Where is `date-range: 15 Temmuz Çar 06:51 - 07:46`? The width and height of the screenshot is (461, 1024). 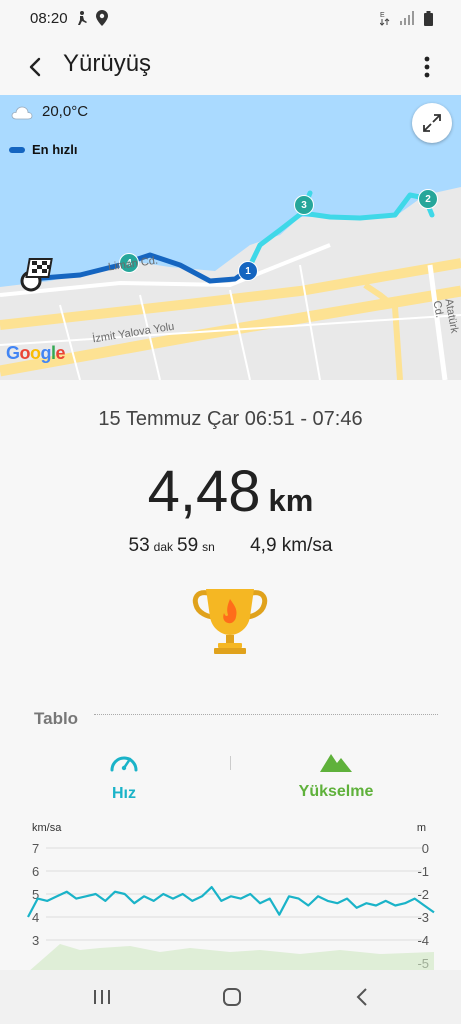 date-range: 15 Temmuz Çar 06:51 - 07:46 is located at coordinates (230, 419).